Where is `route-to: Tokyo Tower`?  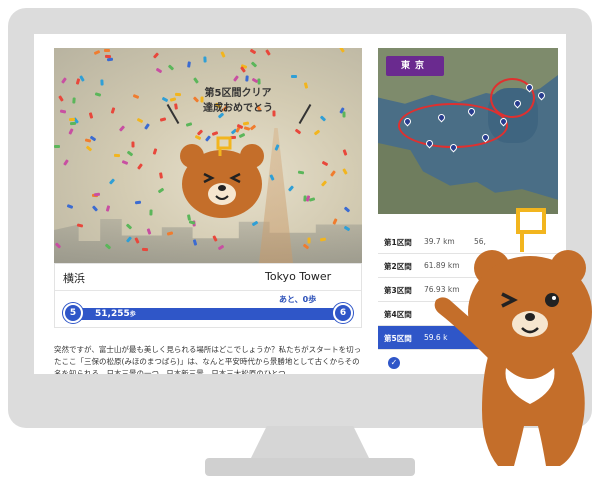
route-to: Tokyo Tower is located at coordinates (298, 276).